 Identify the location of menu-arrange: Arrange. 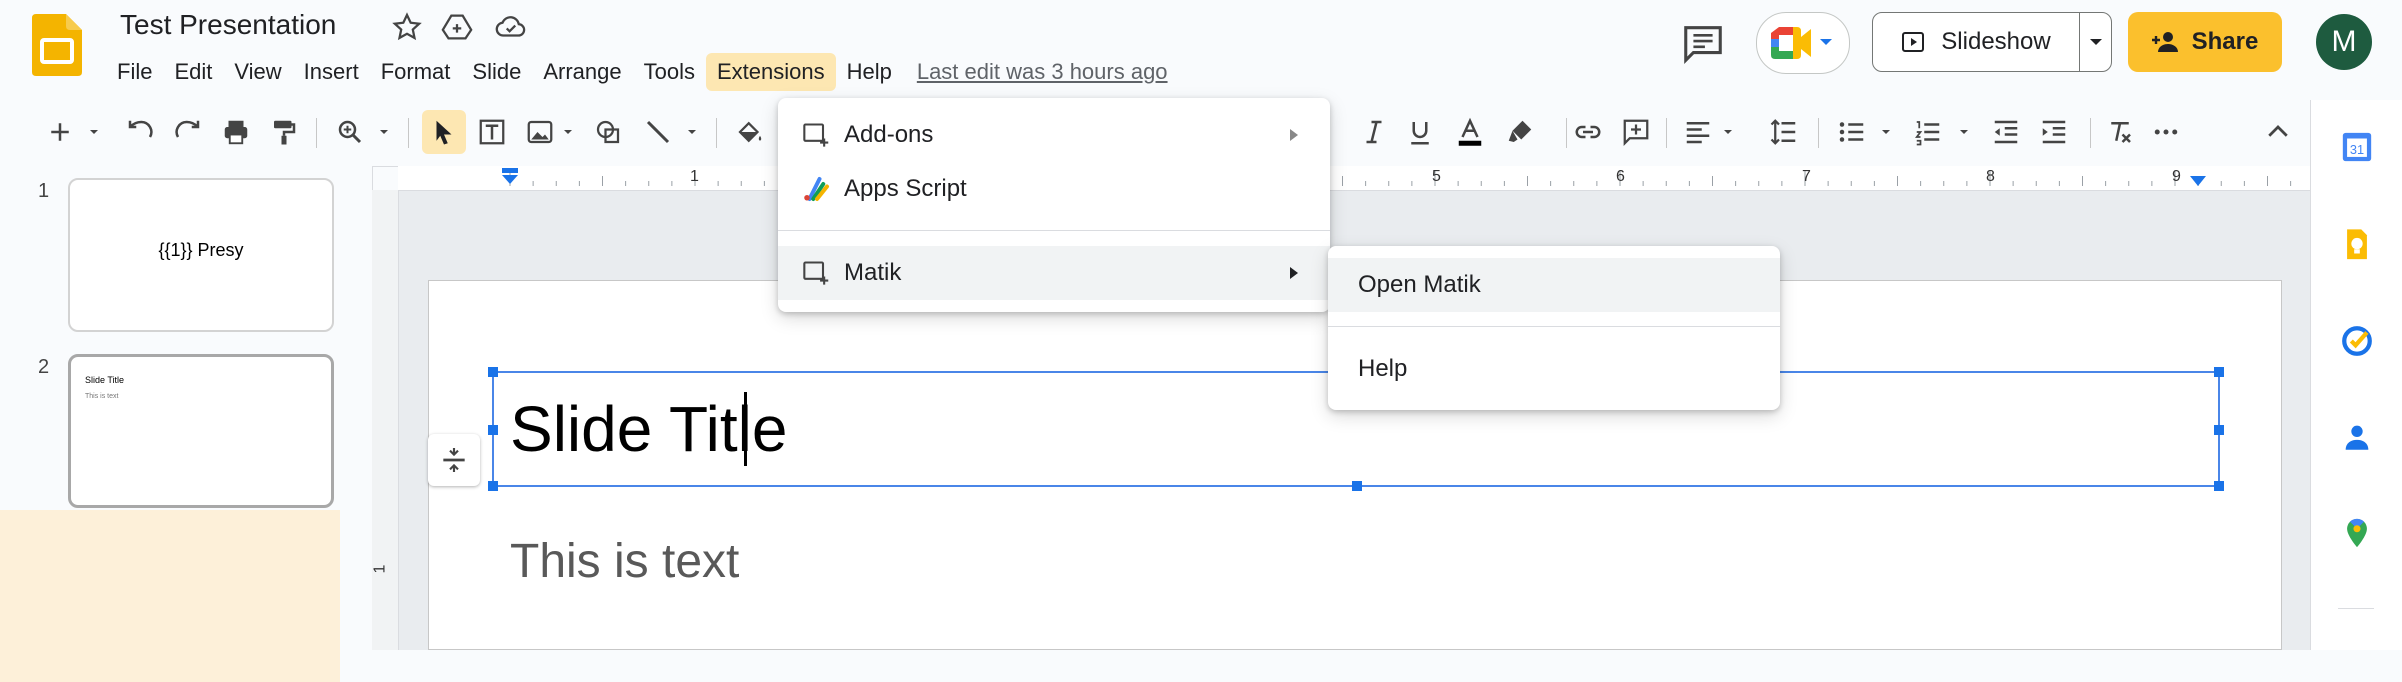
(582, 72).